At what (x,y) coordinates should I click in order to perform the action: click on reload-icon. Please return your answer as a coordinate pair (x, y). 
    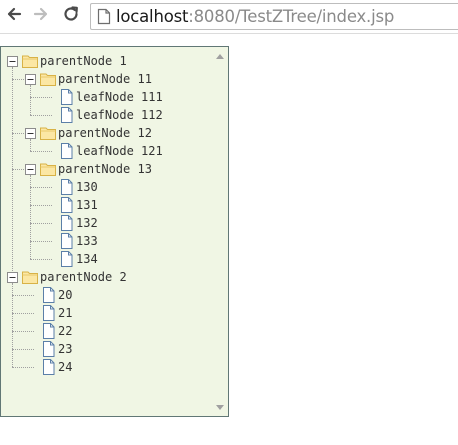
    Looking at the image, I should click on (71, 16).